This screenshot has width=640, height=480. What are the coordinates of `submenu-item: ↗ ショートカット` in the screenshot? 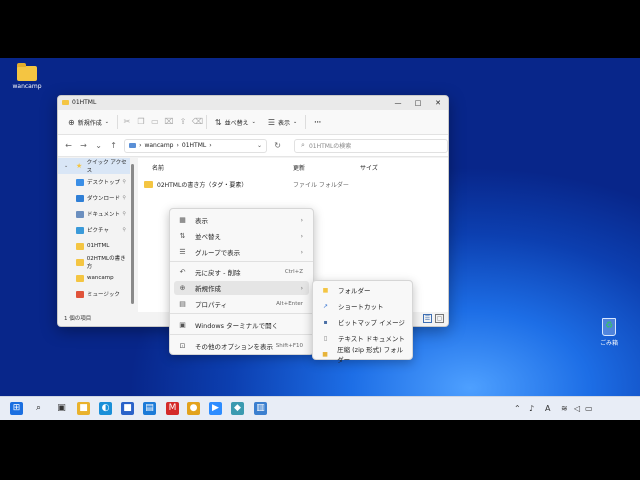 It's located at (362, 306).